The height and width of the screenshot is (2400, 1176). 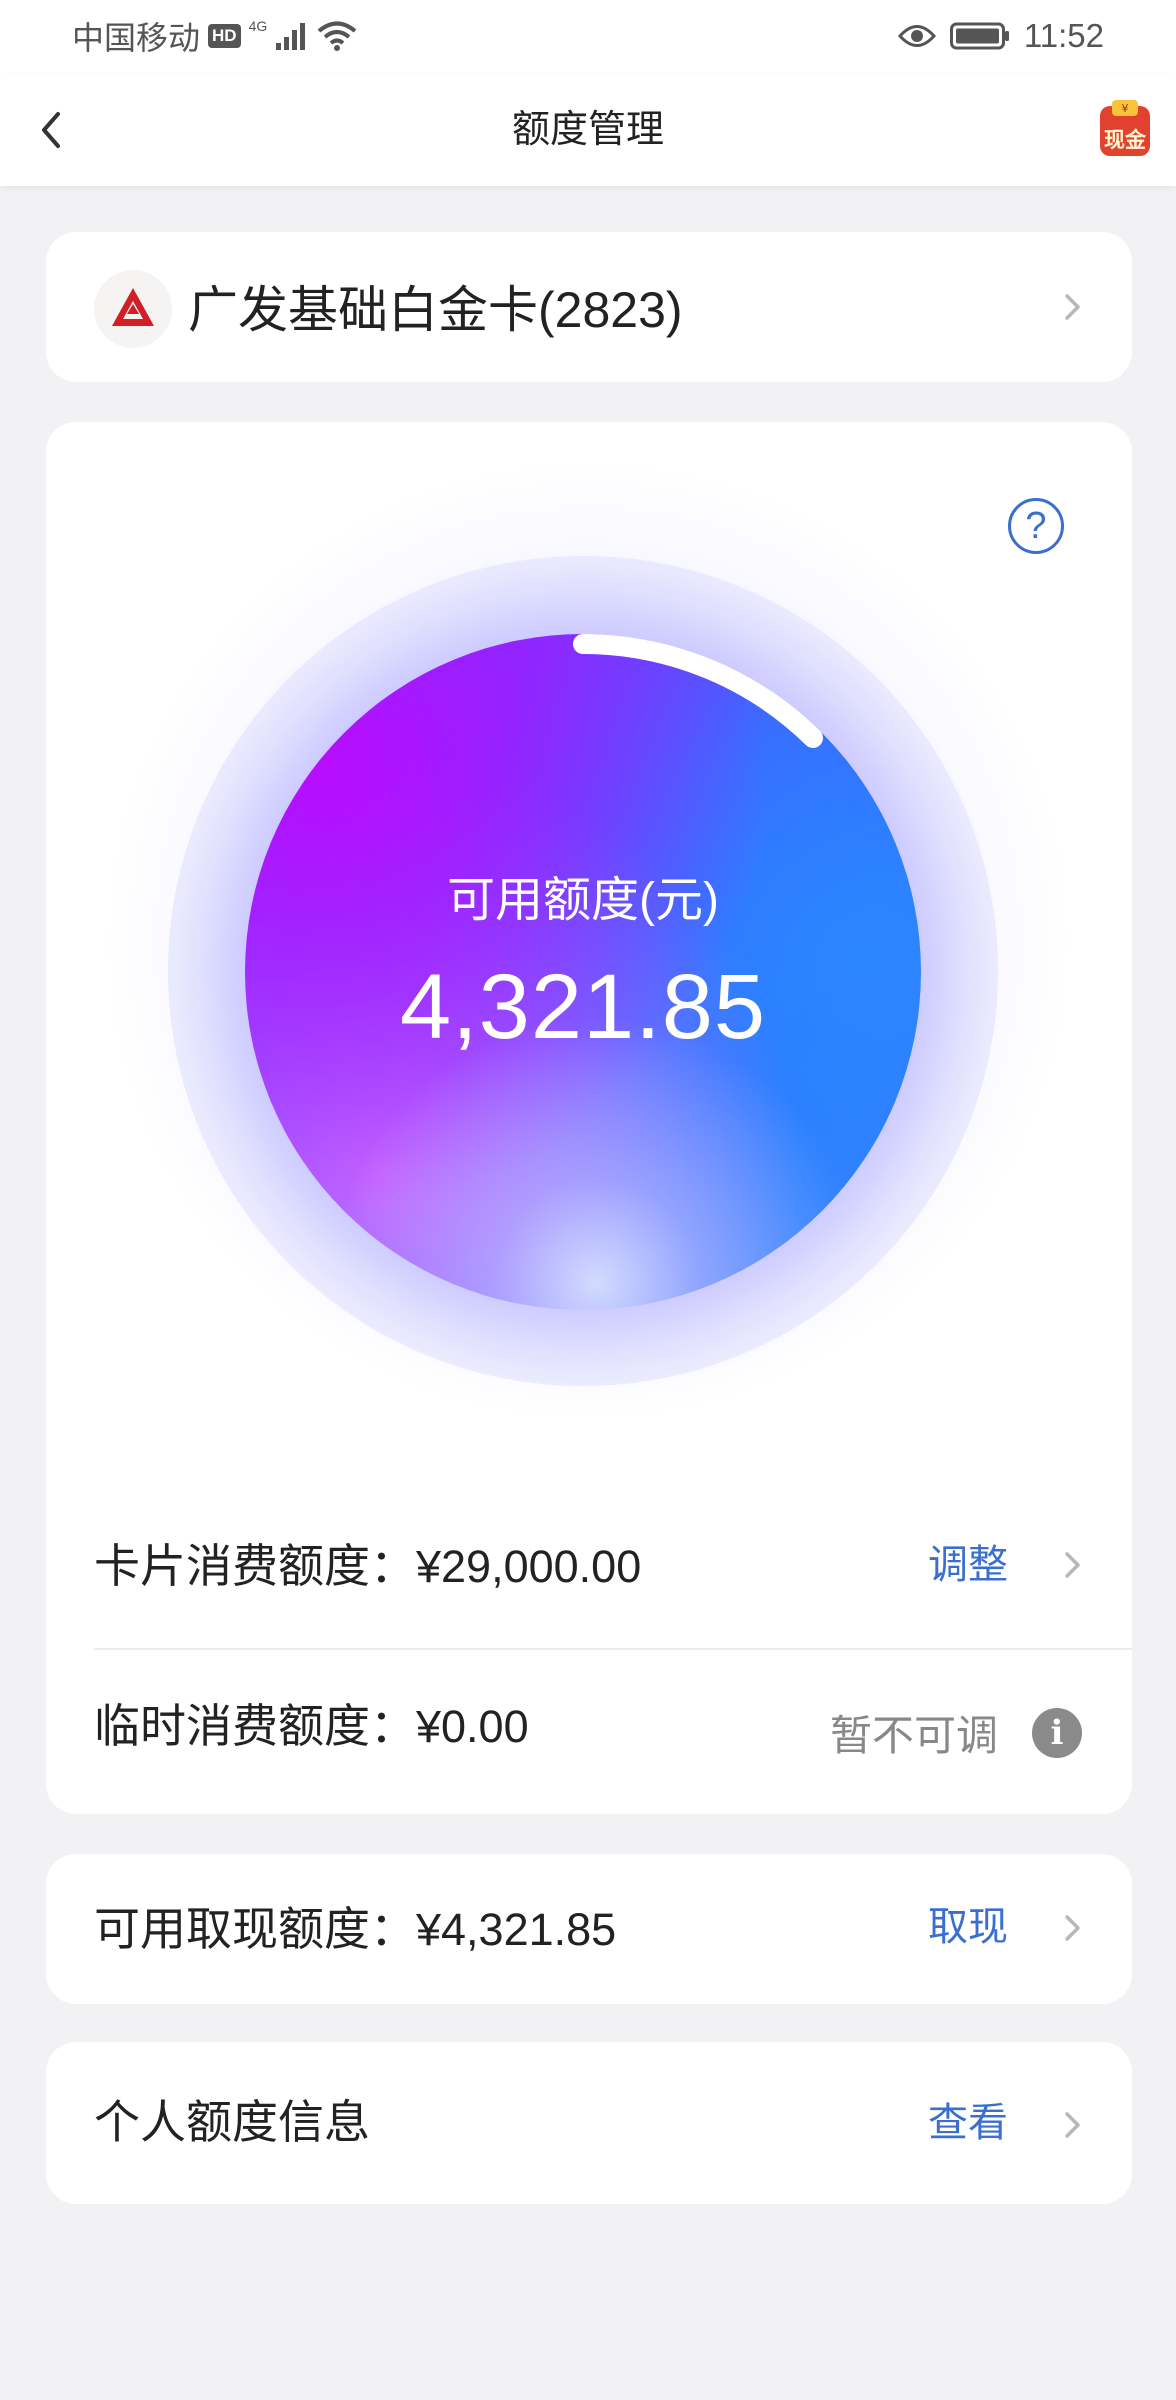 I want to click on cash-limit-label: 可用取现额度：¥4,321.85, so click(x=355, y=1929).